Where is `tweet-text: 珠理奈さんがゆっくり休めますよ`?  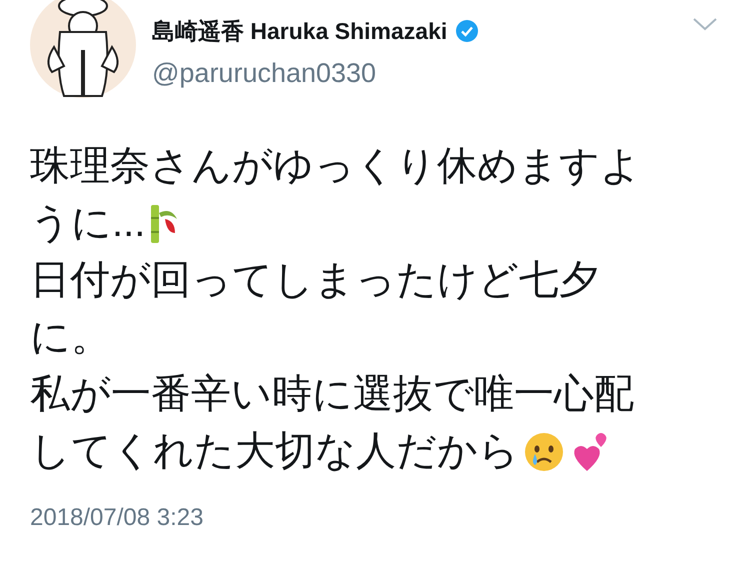 tweet-text: 珠理奈さんがゆっくり休めますよ is located at coordinates (335, 166).